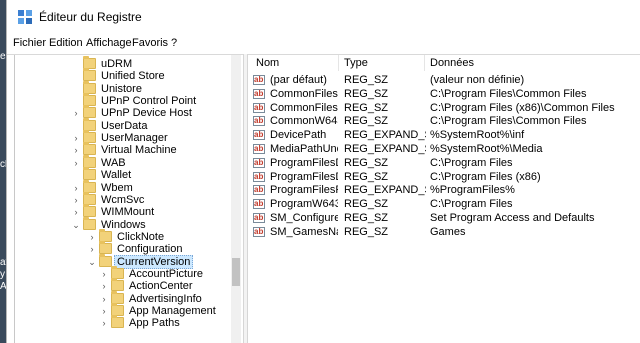  Describe the element at coordinates (304, 93) in the screenshot. I see `value-name: CommonFilesDir` at that location.